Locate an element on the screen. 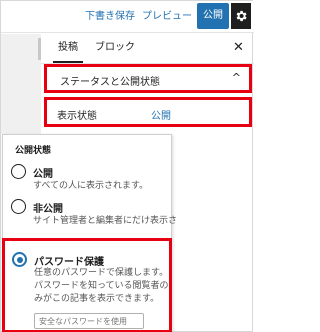 The width and height of the screenshot is (320, 332). visibility-label: 表示状態 is located at coordinates (77, 116).